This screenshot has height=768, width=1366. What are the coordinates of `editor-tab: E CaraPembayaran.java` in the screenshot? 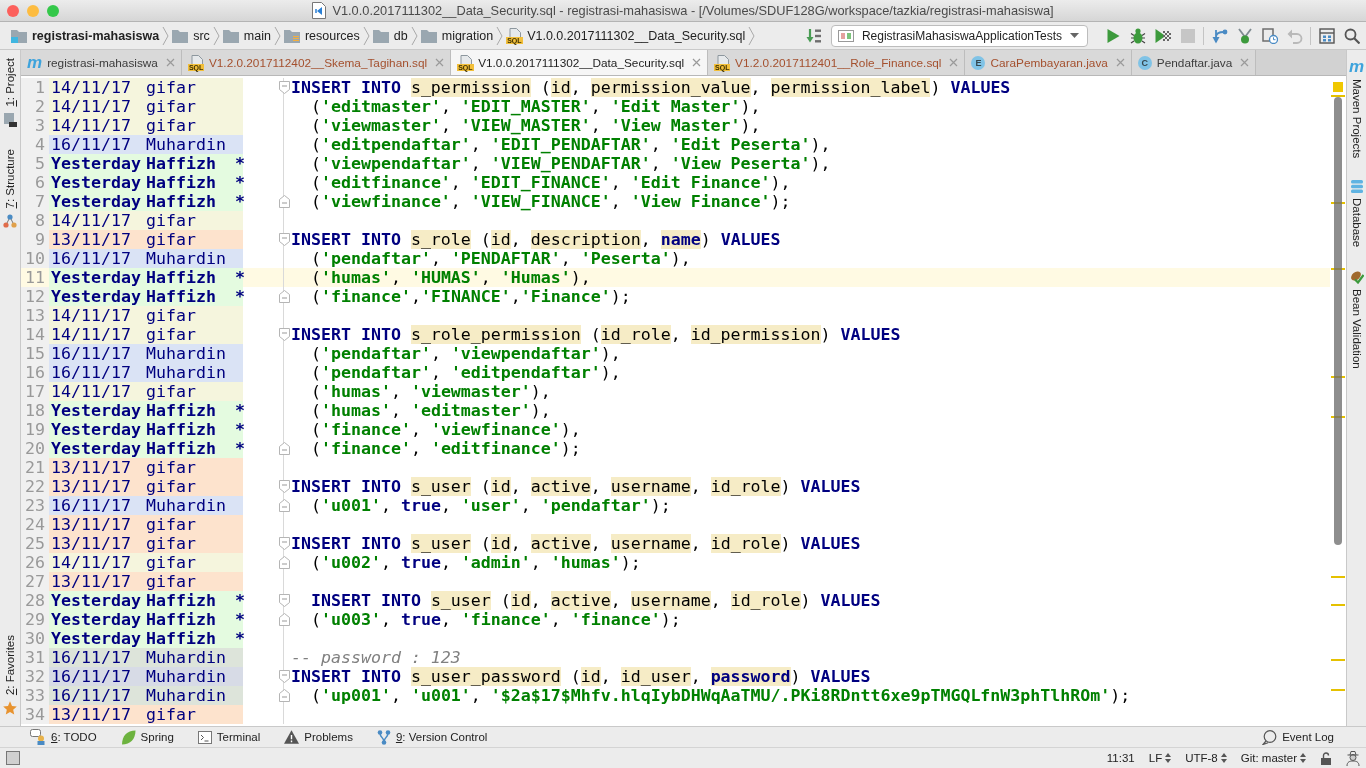 It's located at (1048, 62).